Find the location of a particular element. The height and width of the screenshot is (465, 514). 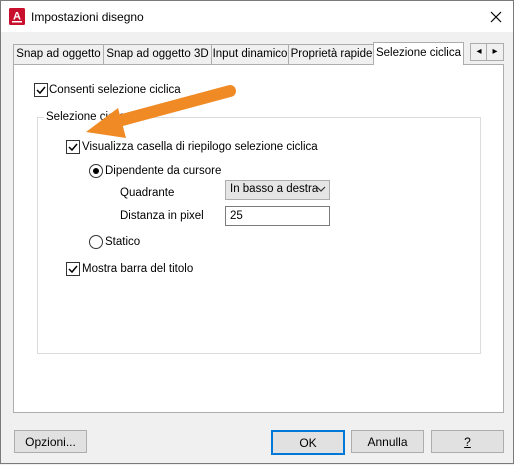

pixel-distance-value: 25 is located at coordinates (236, 216).